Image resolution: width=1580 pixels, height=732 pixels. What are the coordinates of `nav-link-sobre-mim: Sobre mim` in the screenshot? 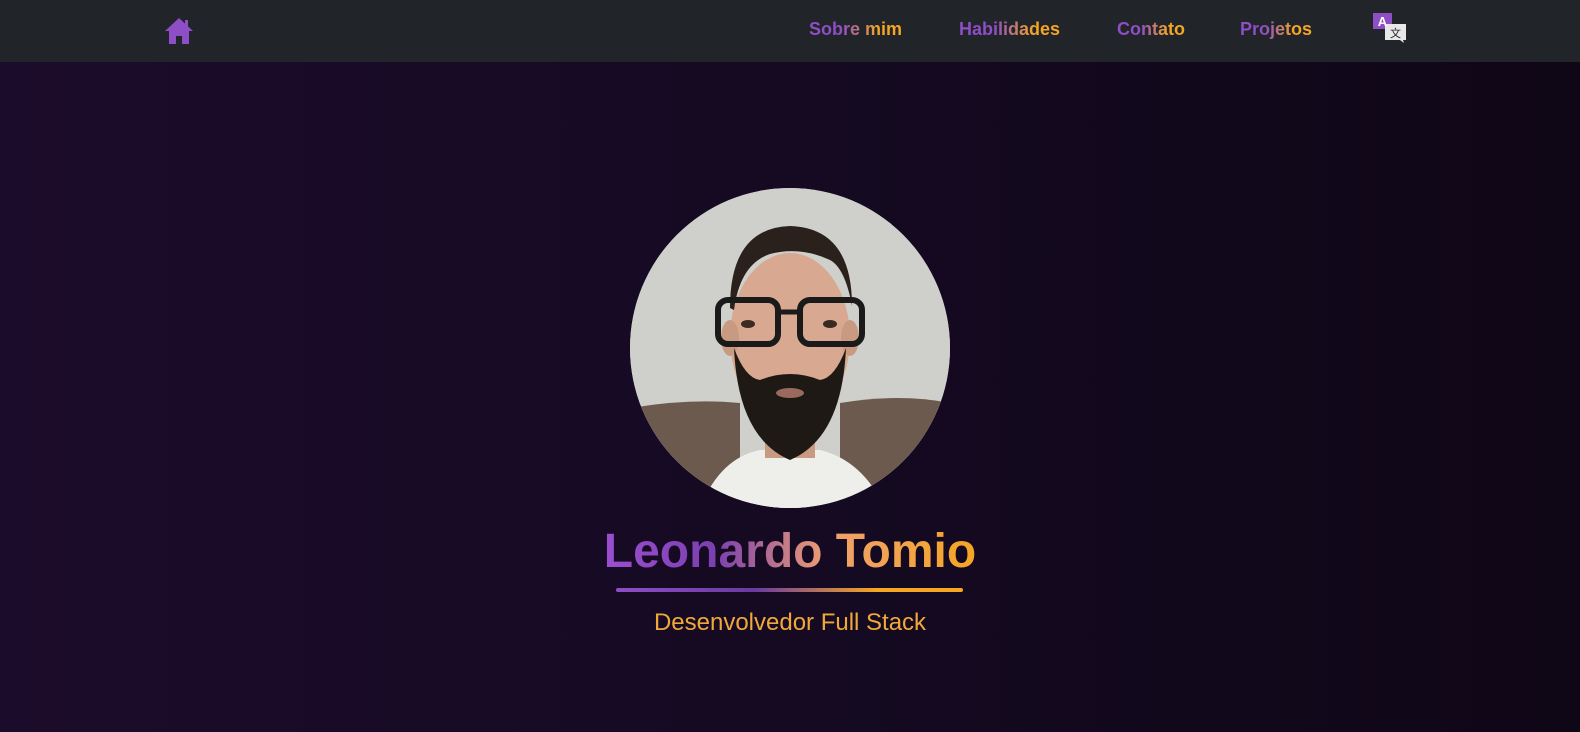 It's located at (855, 29).